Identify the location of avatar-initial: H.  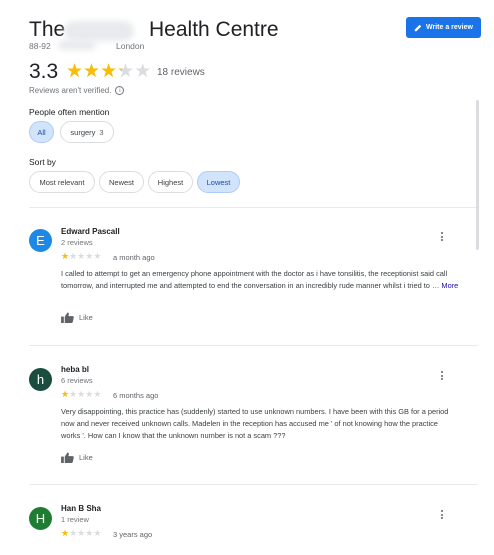
(40, 518).